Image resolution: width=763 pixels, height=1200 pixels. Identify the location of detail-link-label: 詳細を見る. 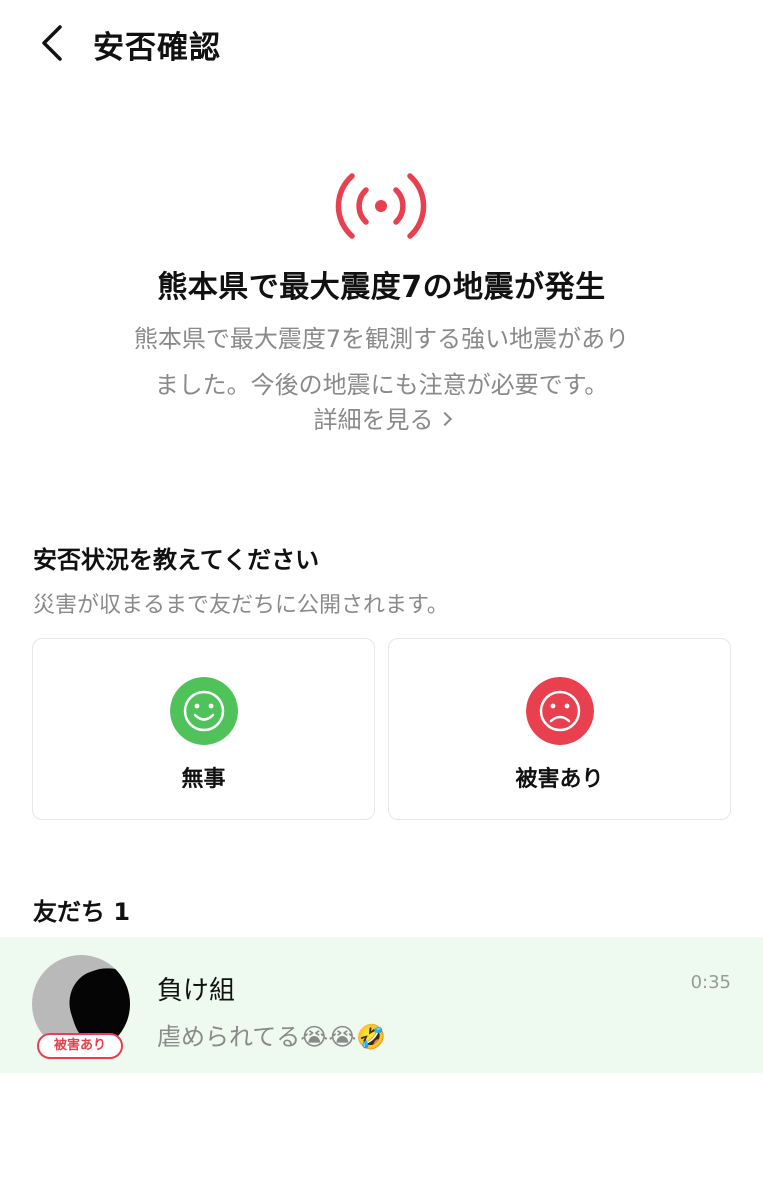
(373, 420).